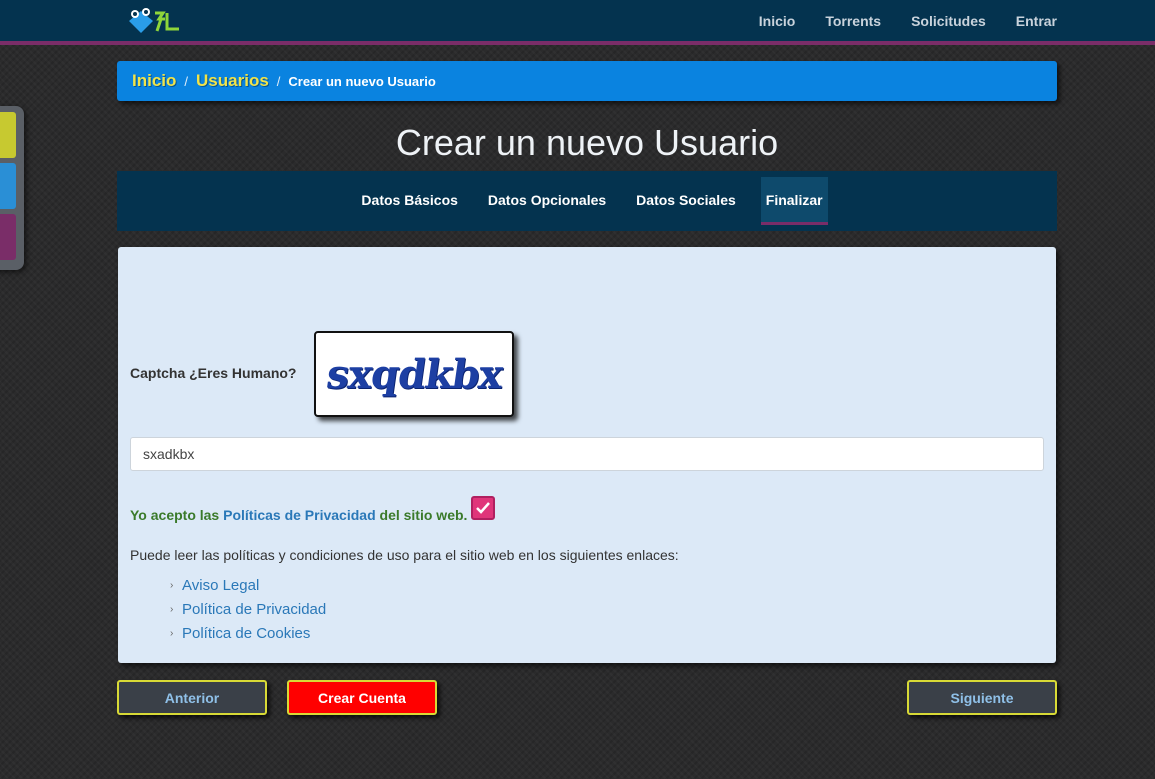 The height and width of the screenshot is (779, 1155). What do you see at coordinates (1036, 21) in the screenshot?
I see `nav-login-link: Entrar` at bounding box center [1036, 21].